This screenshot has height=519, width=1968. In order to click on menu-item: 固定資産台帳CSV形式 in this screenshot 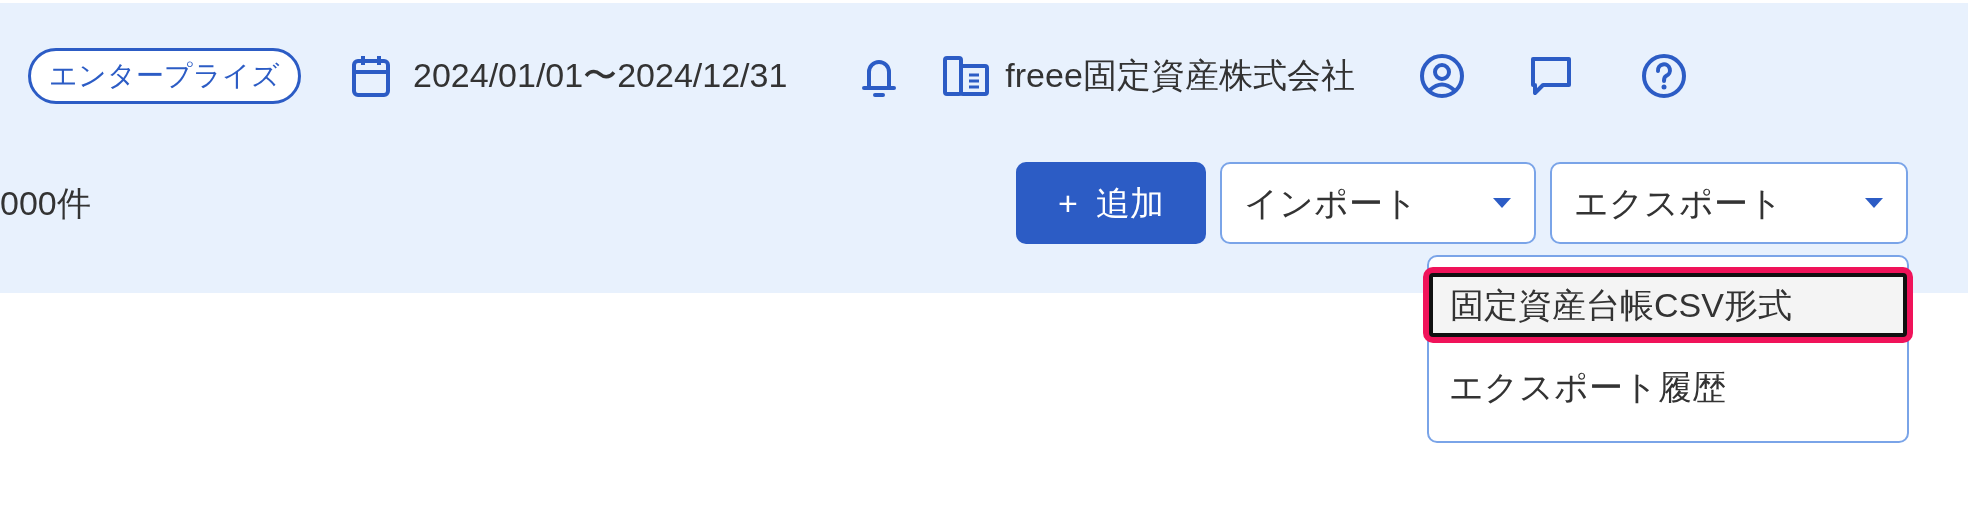, I will do `click(1668, 305)`.